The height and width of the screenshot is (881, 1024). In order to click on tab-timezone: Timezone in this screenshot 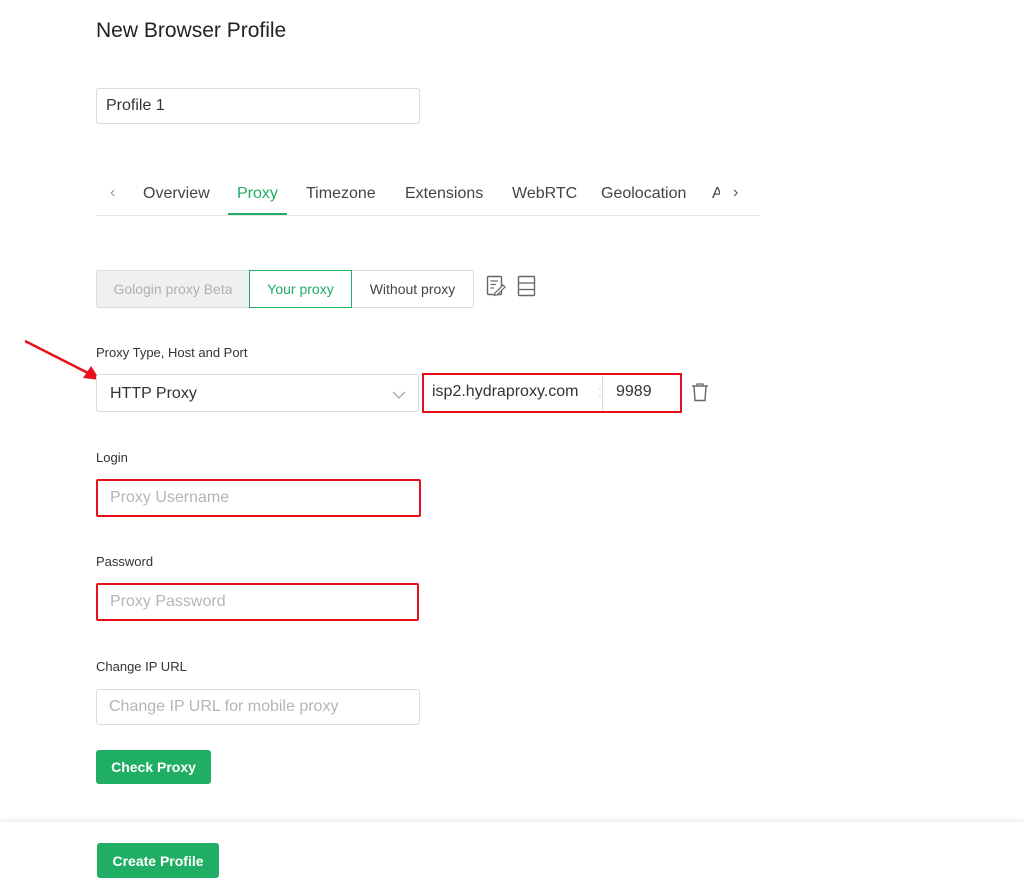, I will do `click(341, 194)`.